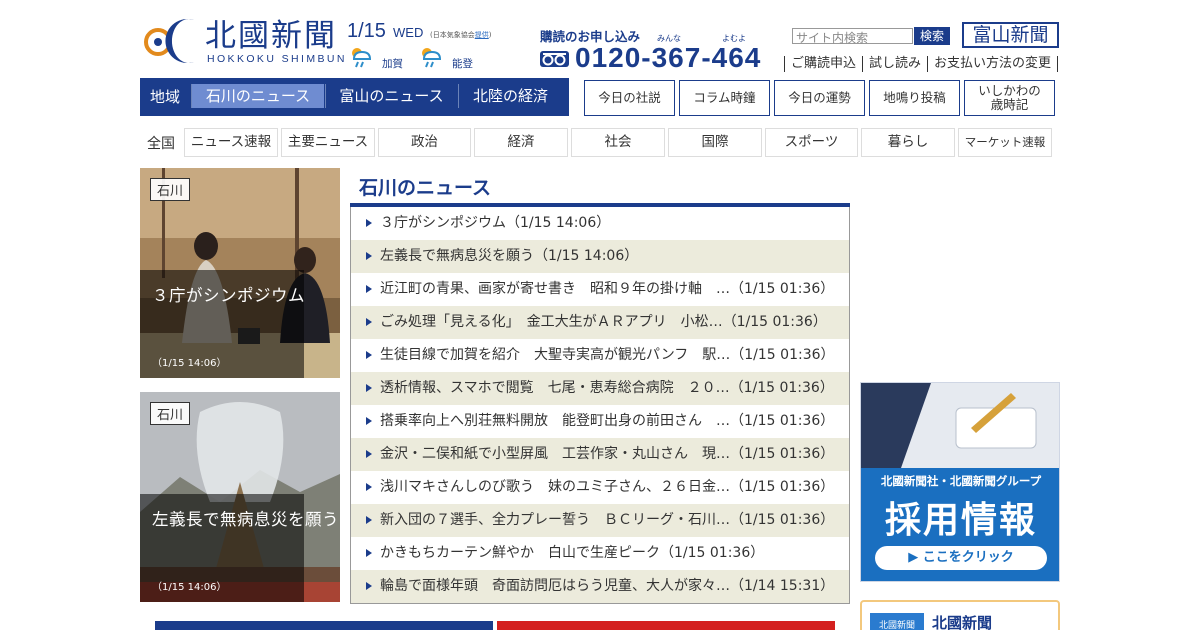 The height and width of the screenshot is (630, 1200). I want to click on ishikawa-news-heading: 石川のニュース, so click(425, 188).